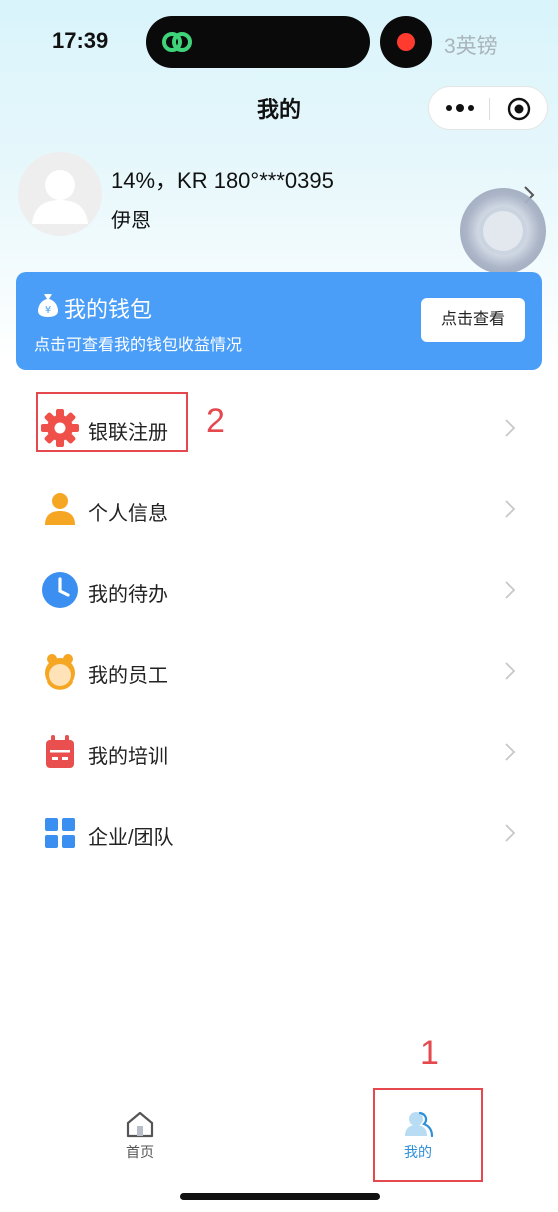  I want to click on avatar, so click(60, 194).